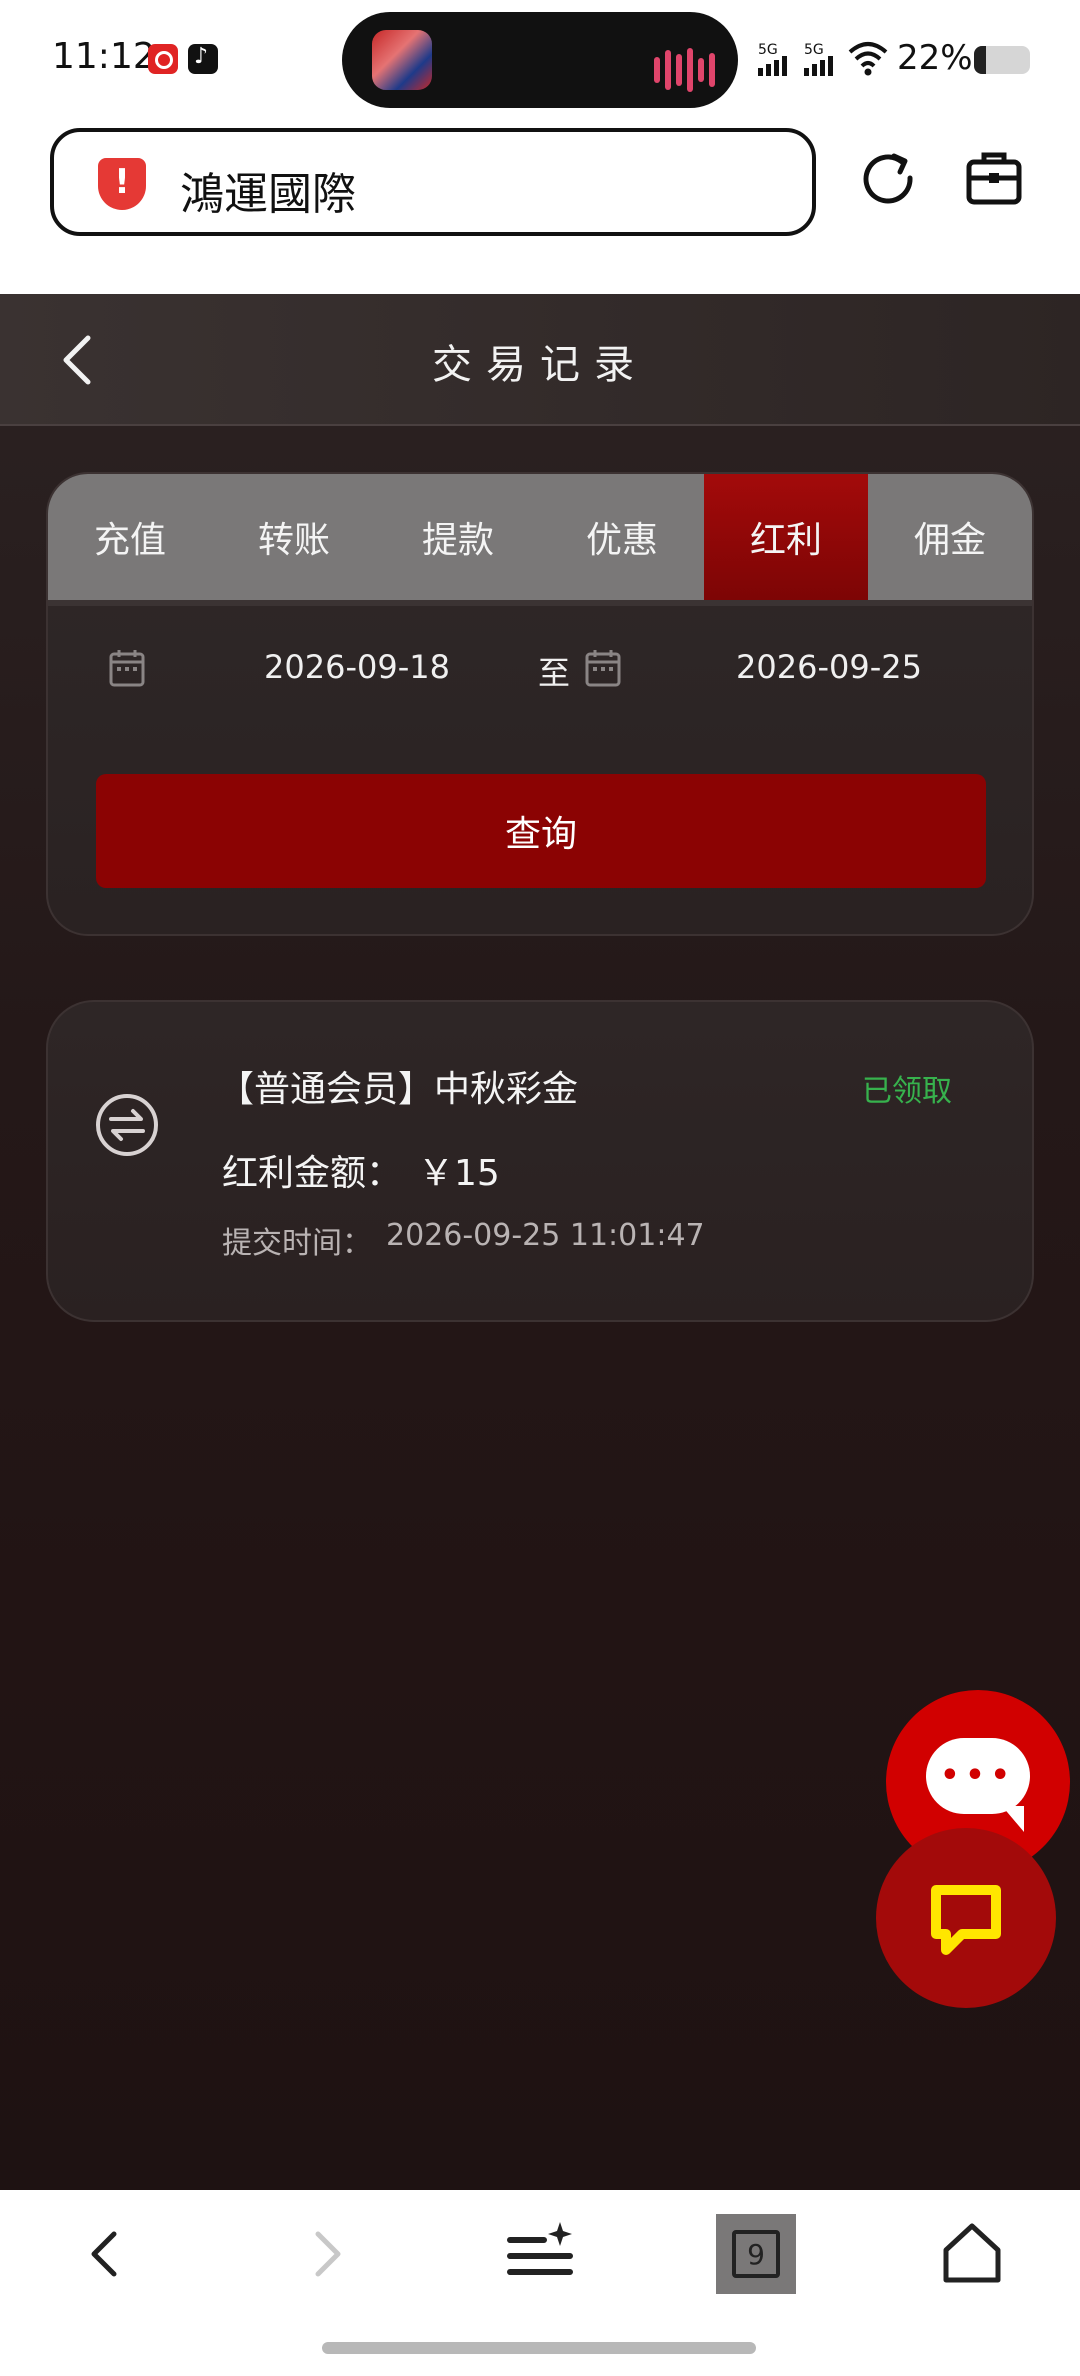 The image size is (1080, 2376). I want to click on address-text: 鴻運國際, so click(268, 190).